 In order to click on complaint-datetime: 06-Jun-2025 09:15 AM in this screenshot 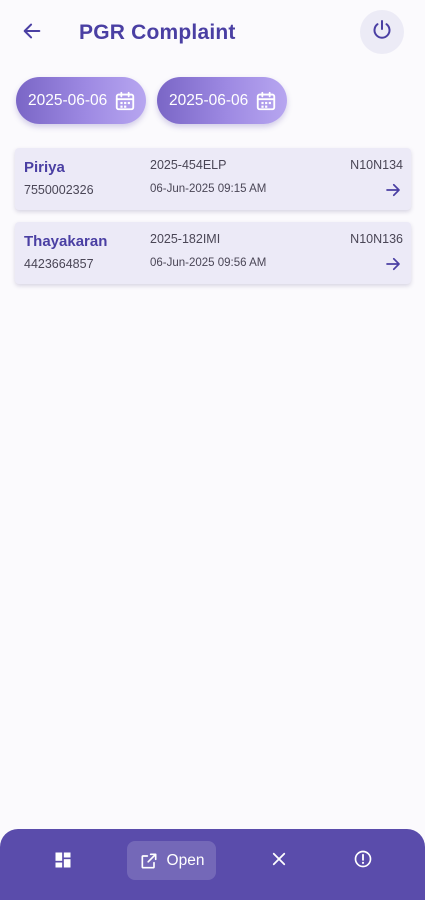, I will do `click(208, 189)`.